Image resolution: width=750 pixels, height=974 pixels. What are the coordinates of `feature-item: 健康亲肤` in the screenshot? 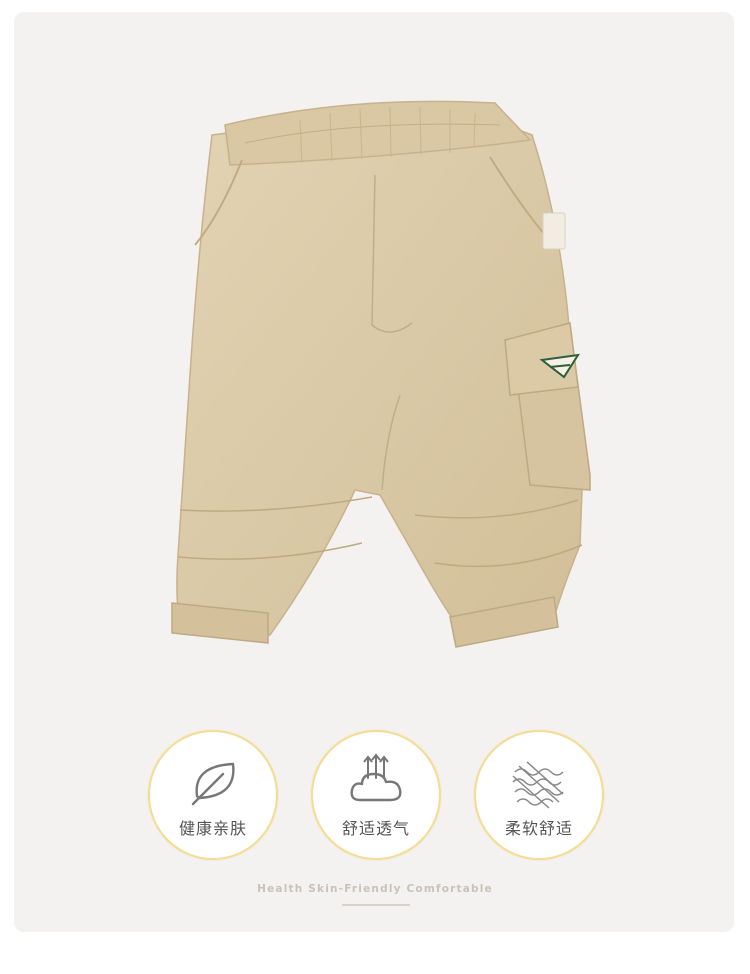 It's located at (213, 795).